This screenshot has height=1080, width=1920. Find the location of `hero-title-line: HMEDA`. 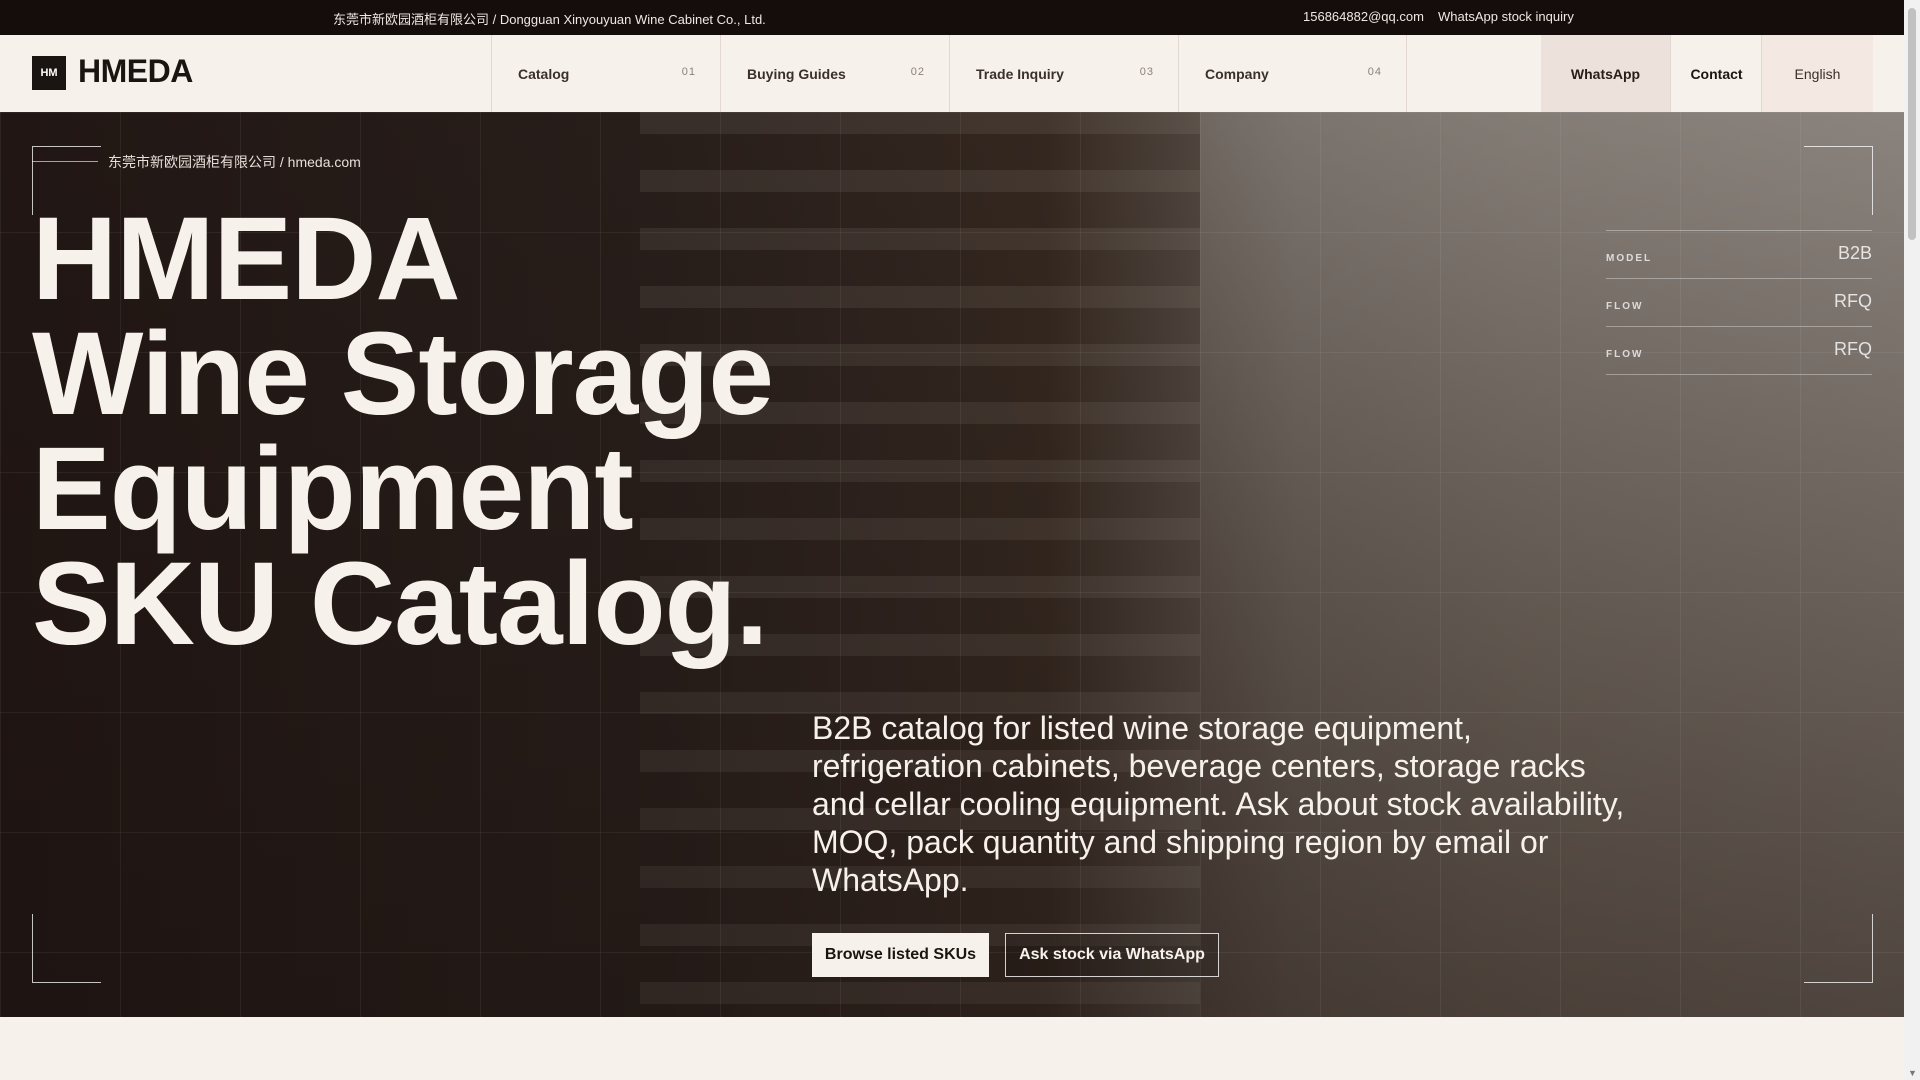

hero-title-line: HMEDA is located at coordinates (246, 259).